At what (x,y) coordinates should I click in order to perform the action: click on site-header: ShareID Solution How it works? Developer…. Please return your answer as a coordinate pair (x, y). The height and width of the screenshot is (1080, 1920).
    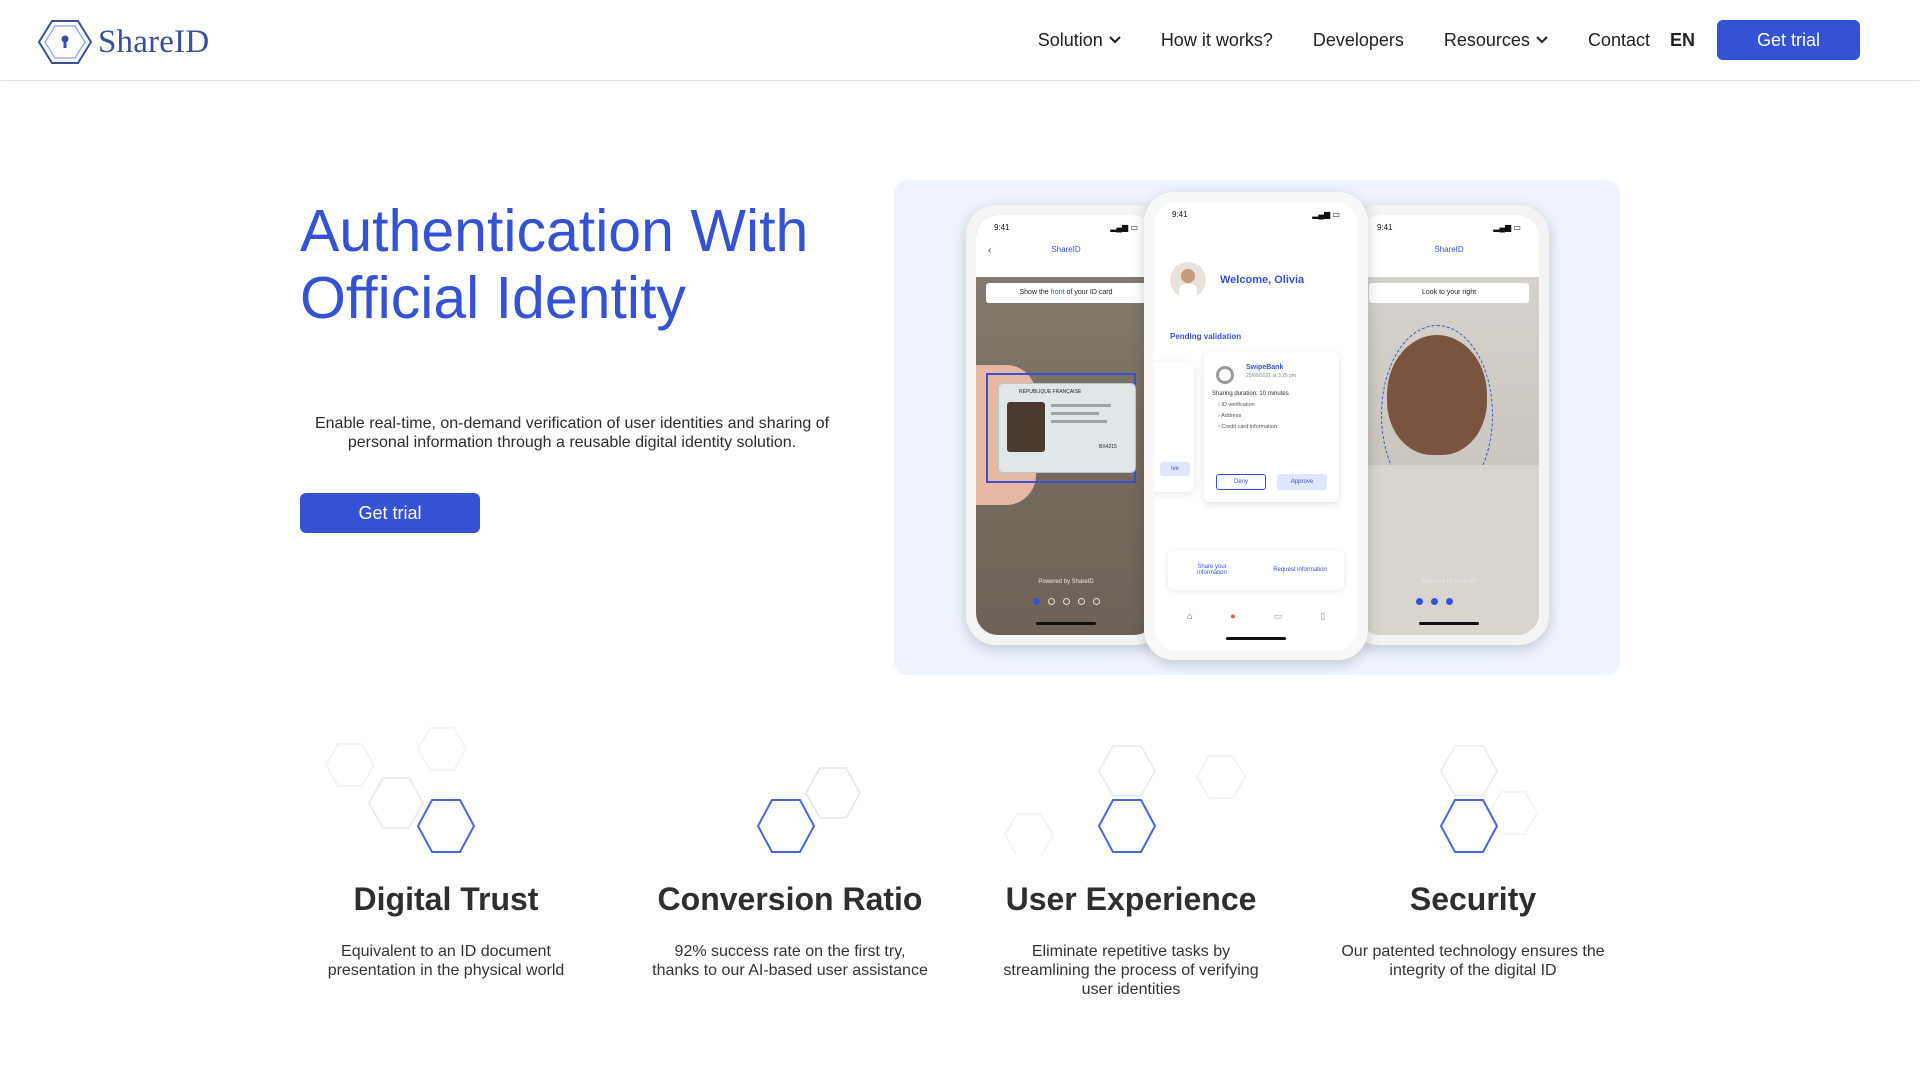
    Looking at the image, I should click on (960, 40).